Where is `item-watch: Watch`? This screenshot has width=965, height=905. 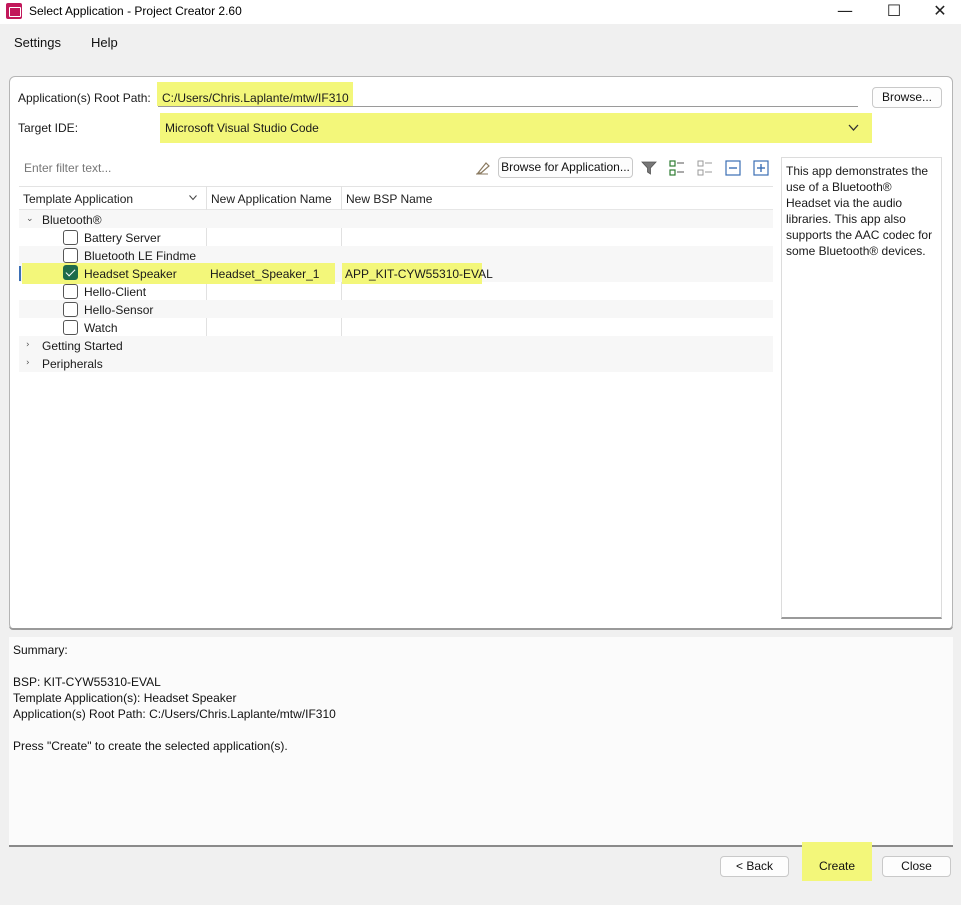
item-watch: Watch is located at coordinates (101, 328).